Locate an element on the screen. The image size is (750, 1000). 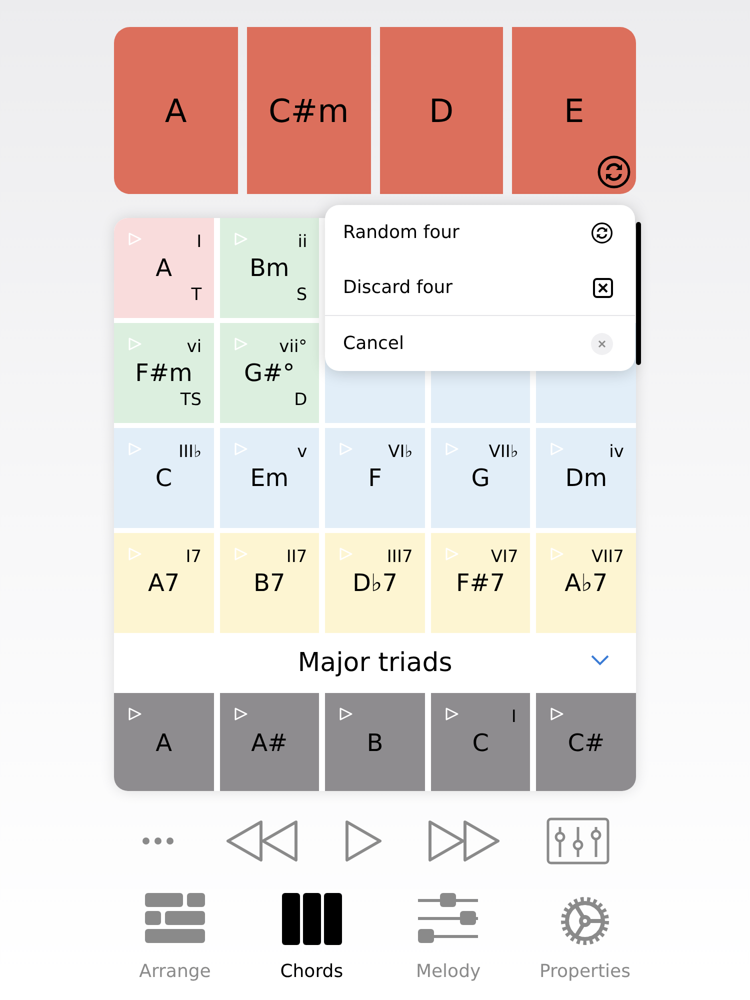
chord-cell: III7 D♭7 is located at coordinates (375, 583).